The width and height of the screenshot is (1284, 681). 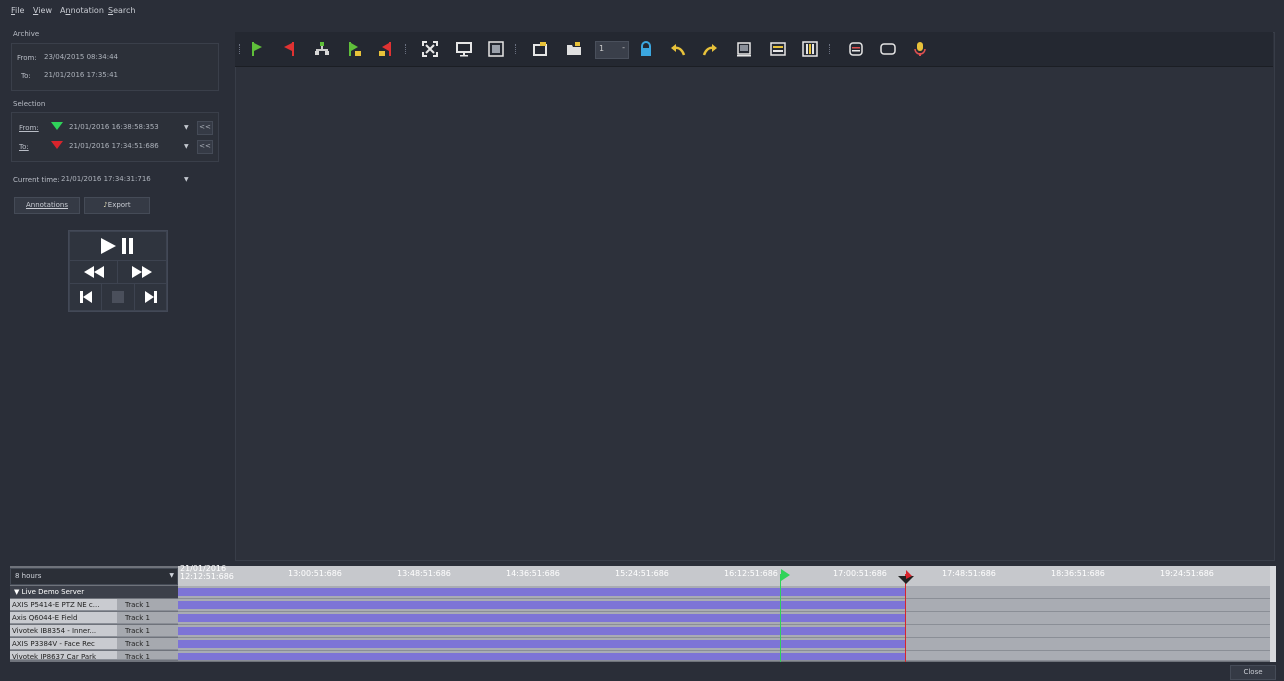 What do you see at coordinates (94, 576) in the screenshot?
I see `range-select: 8 hours ▼` at bounding box center [94, 576].